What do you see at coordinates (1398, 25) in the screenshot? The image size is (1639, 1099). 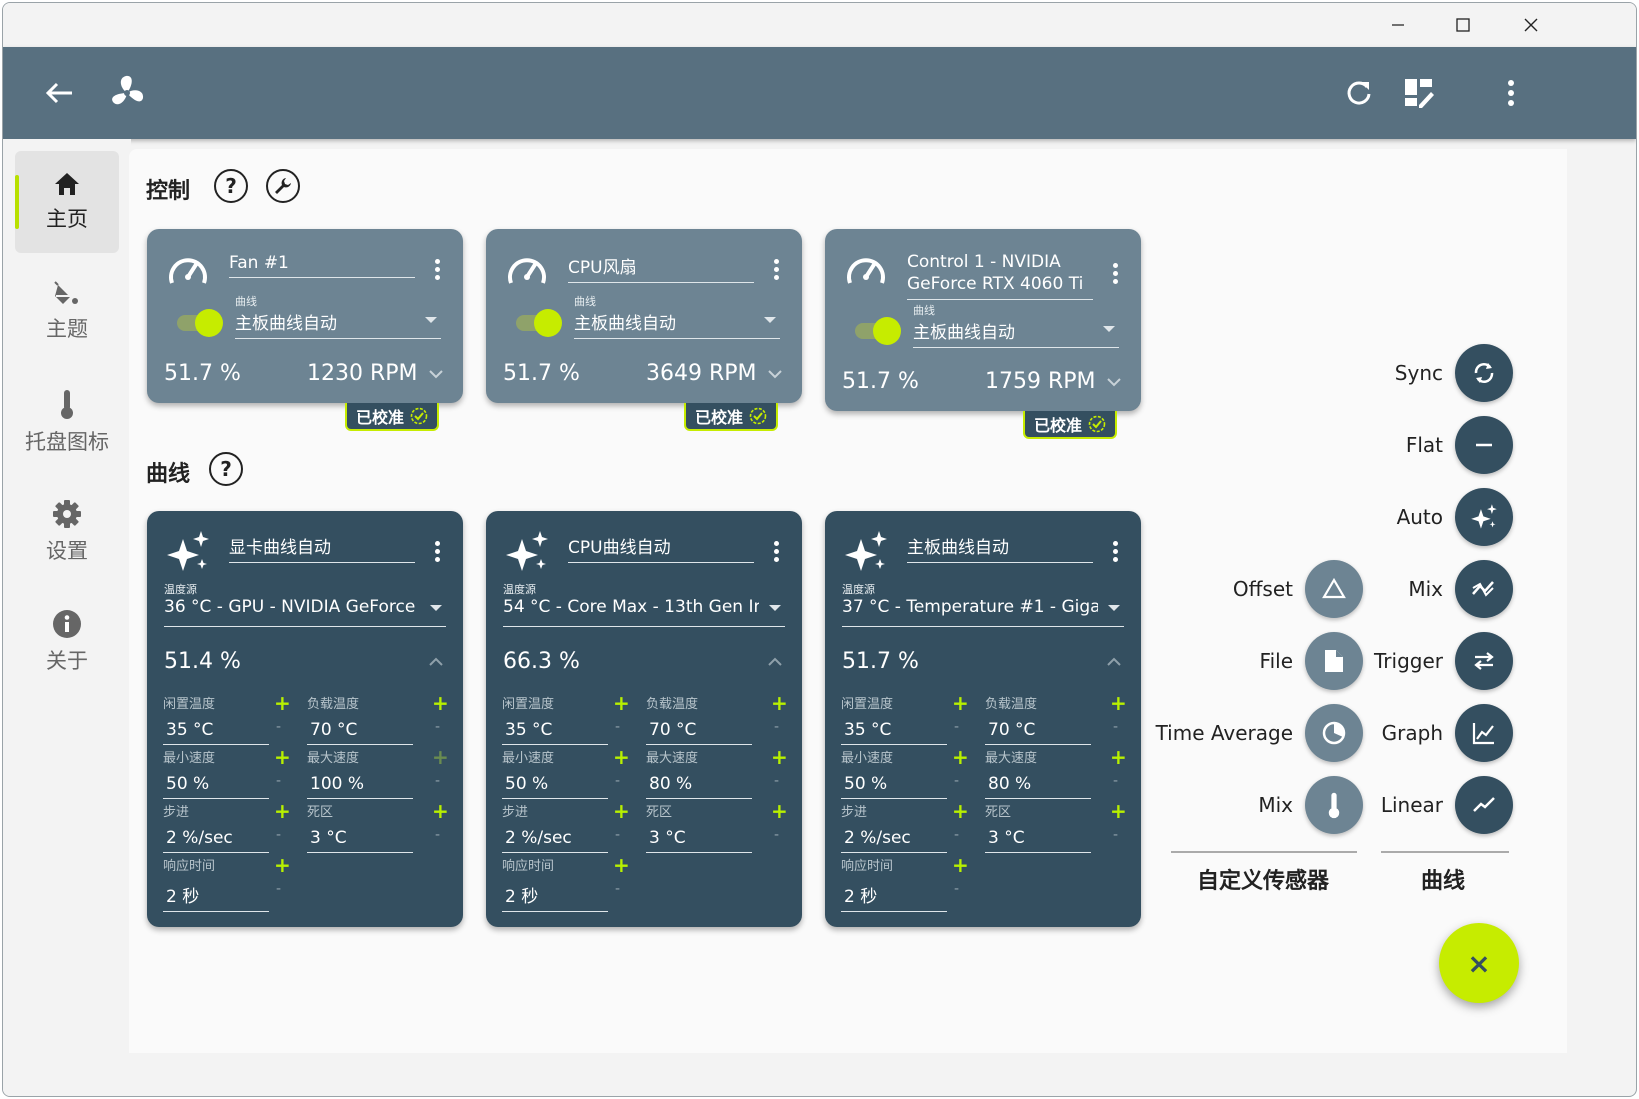 I see `minimize-button` at bounding box center [1398, 25].